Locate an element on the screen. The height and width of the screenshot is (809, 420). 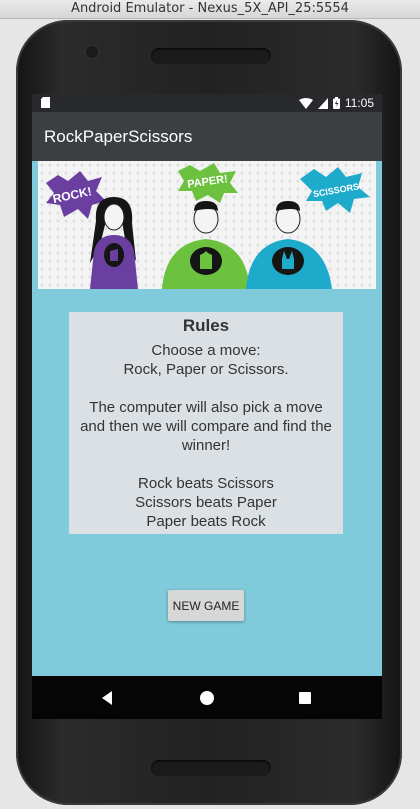
rules-text-line: Rock, Paper or Scissors. is located at coordinates (206, 369).